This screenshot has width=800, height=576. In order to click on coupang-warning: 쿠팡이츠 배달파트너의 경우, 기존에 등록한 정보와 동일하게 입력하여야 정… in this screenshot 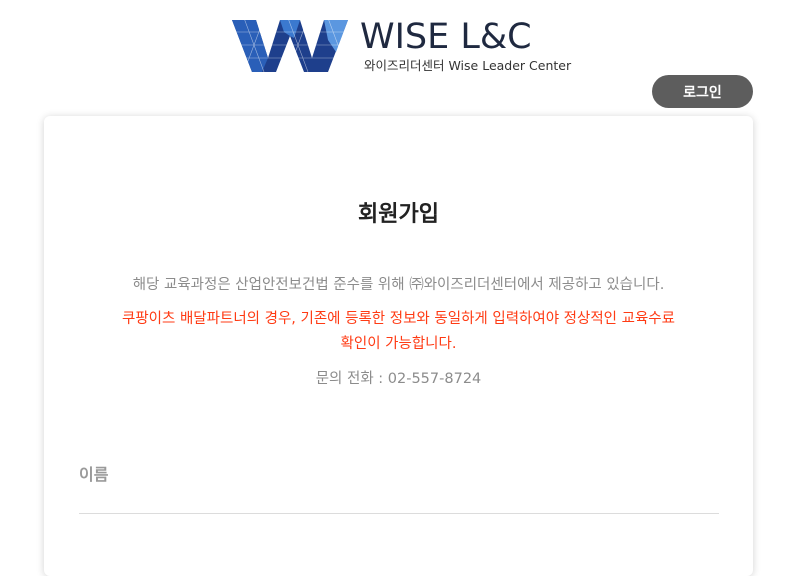, I will do `click(398, 332)`.